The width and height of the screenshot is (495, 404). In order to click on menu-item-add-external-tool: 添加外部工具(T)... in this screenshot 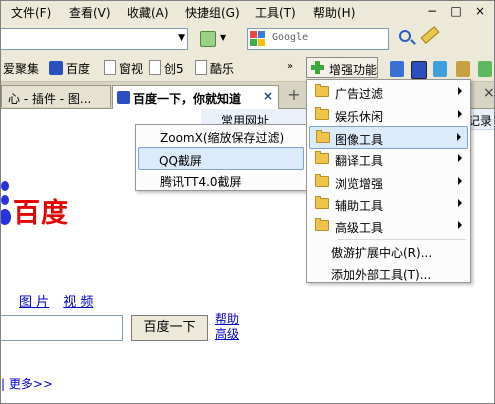, I will do `click(388, 273)`.